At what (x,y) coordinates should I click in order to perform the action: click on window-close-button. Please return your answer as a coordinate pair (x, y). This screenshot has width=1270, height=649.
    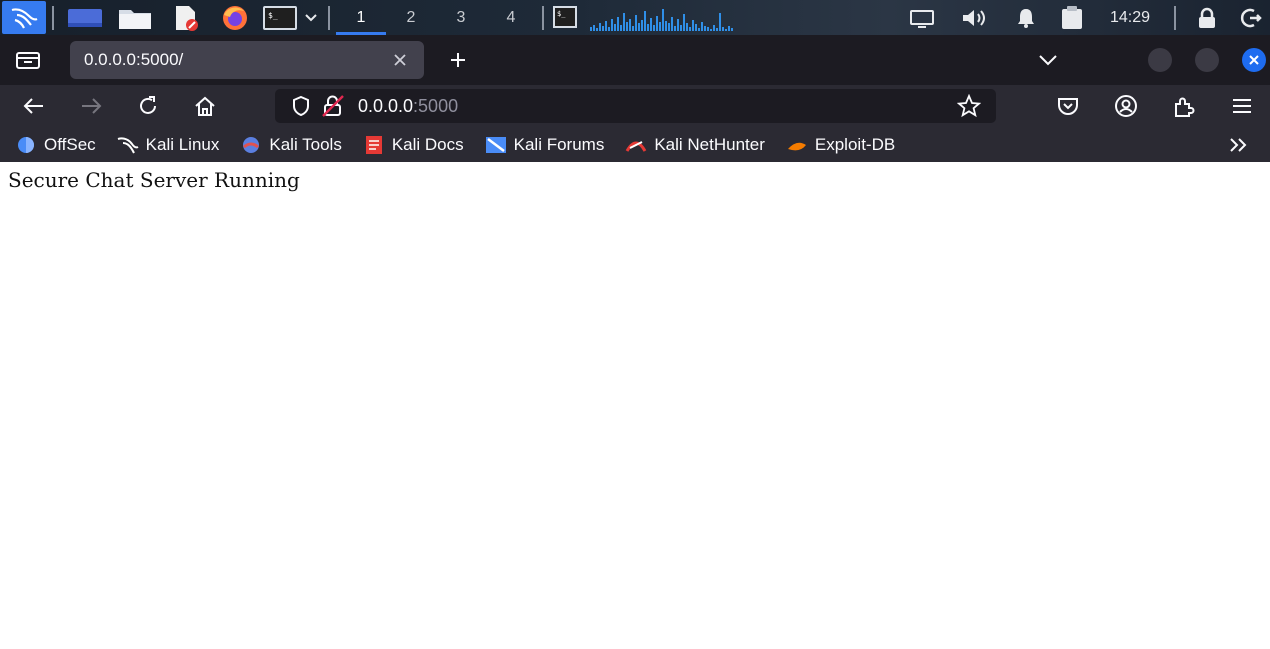
    Looking at the image, I should click on (1254, 60).